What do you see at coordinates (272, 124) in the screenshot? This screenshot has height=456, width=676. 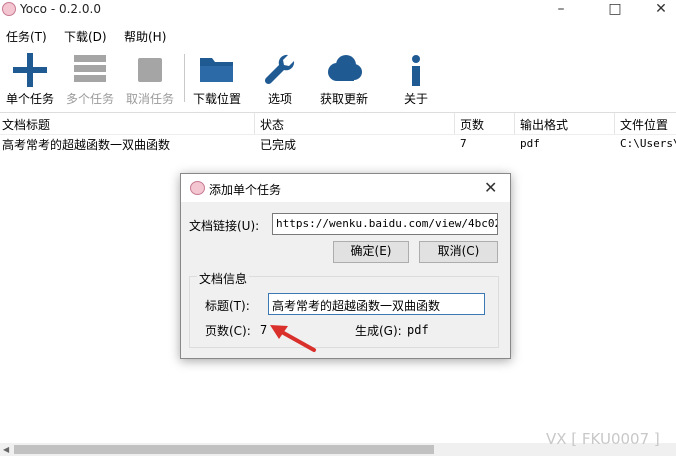 I see `column-header-status: 状态` at bounding box center [272, 124].